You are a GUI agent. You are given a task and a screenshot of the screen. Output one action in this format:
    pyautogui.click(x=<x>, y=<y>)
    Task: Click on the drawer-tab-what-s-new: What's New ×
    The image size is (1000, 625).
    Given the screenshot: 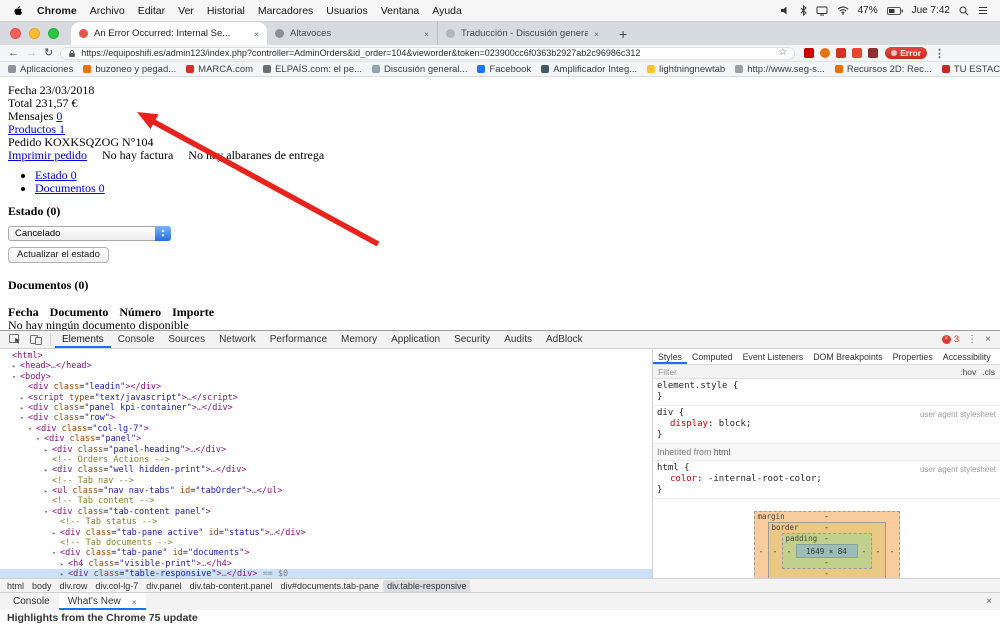 What is the action you would take?
    pyautogui.click(x=102, y=601)
    